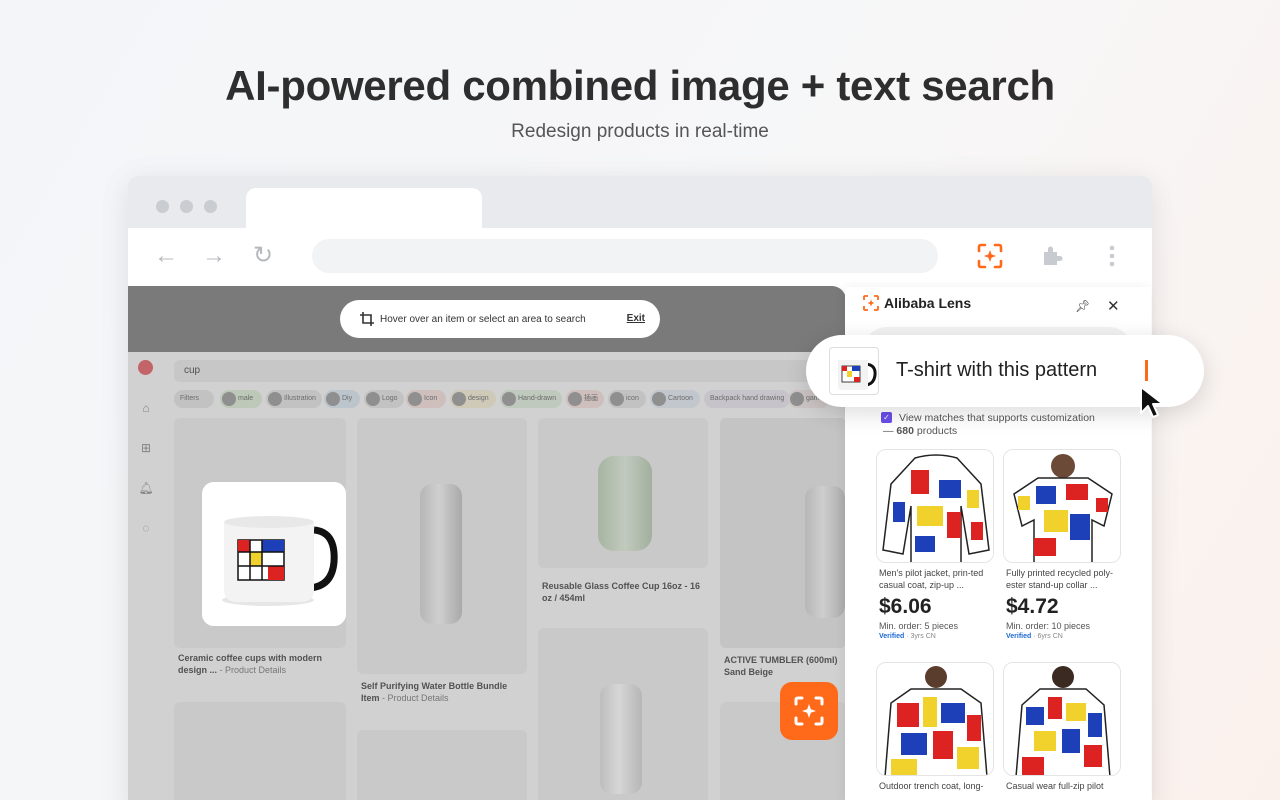 This screenshot has width=1280, height=800. What do you see at coordinates (1146, 370) in the screenshot?
I see `text-caret` at bounding box center [1146, 370].